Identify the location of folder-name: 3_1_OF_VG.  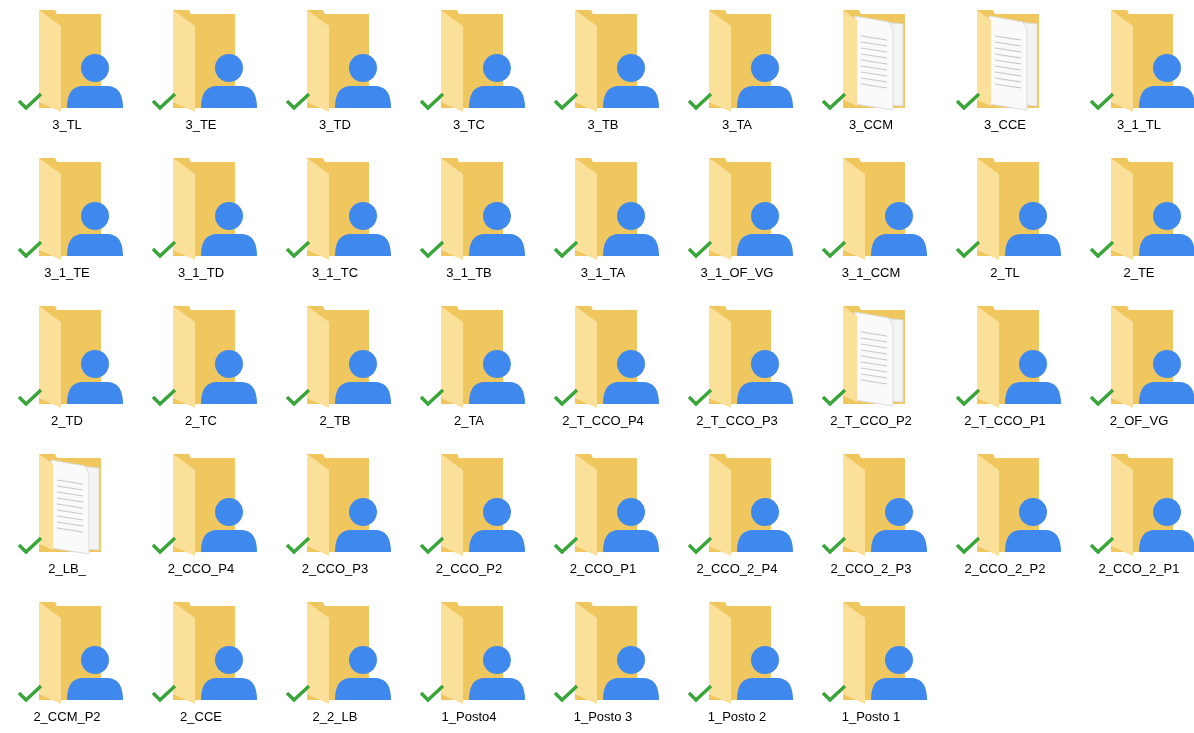
(737, 273).